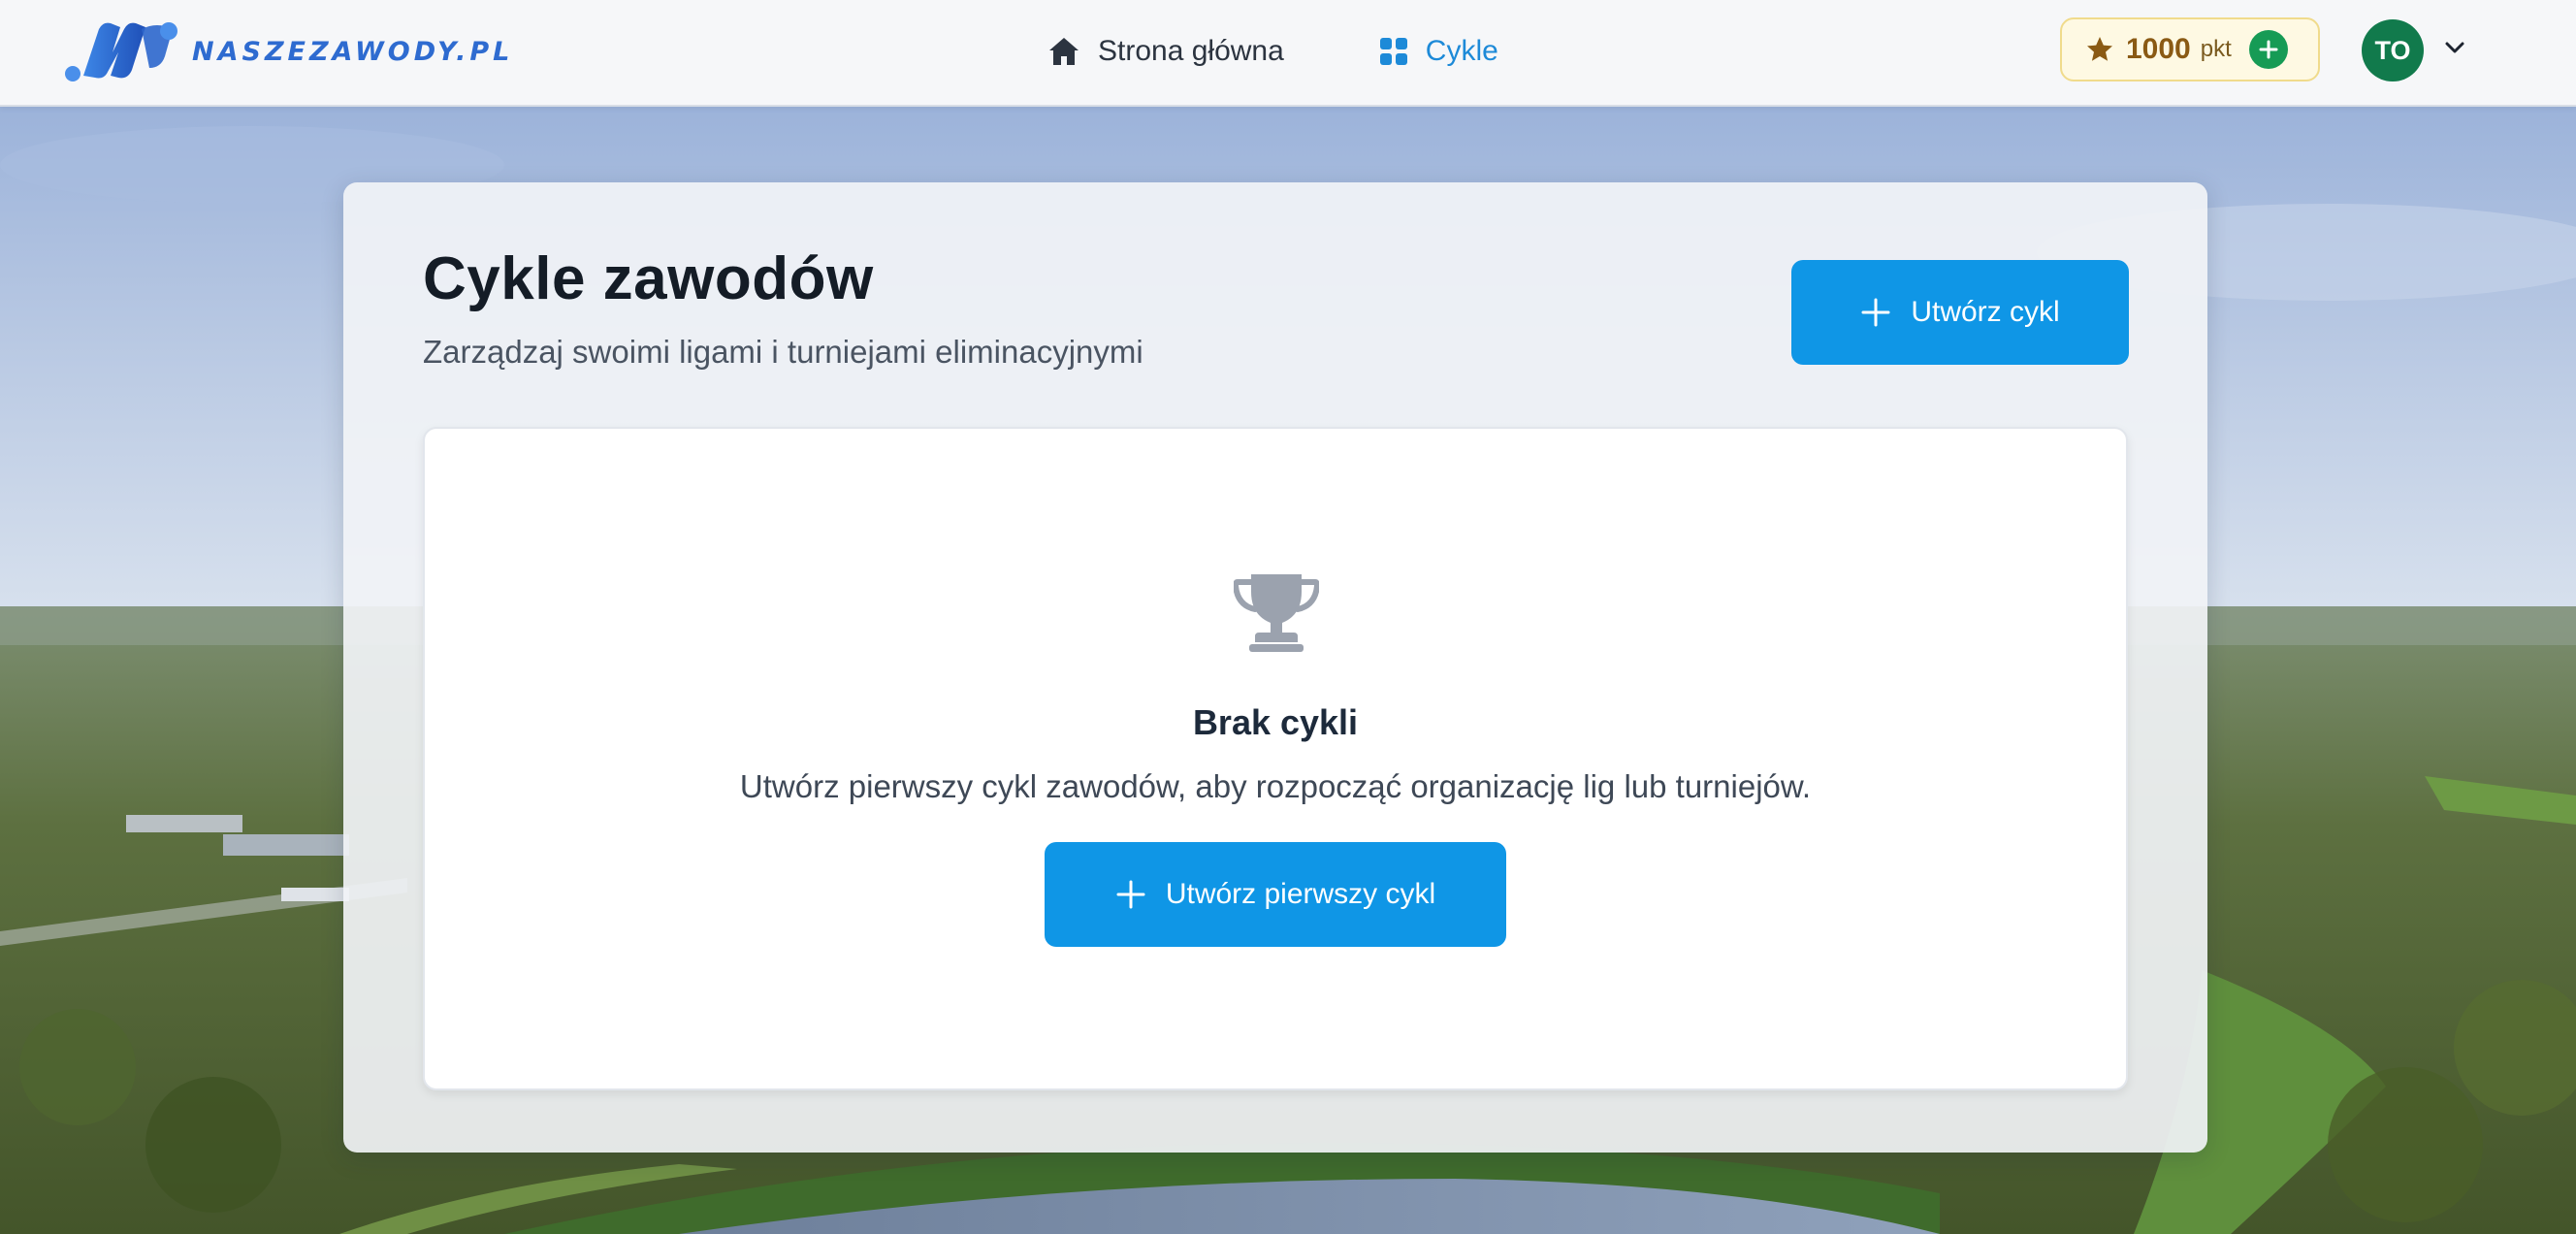 The width and height of the screenshot is (2576, 1234). I want to click on trophy-icon, so click(1276, 613).